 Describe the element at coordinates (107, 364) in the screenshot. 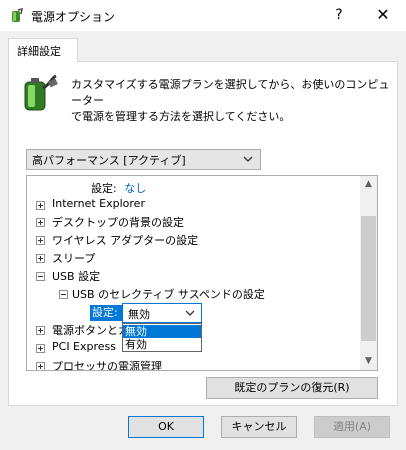

I see `tree-item-processor-power: プロセッサの電源管理` at that location.